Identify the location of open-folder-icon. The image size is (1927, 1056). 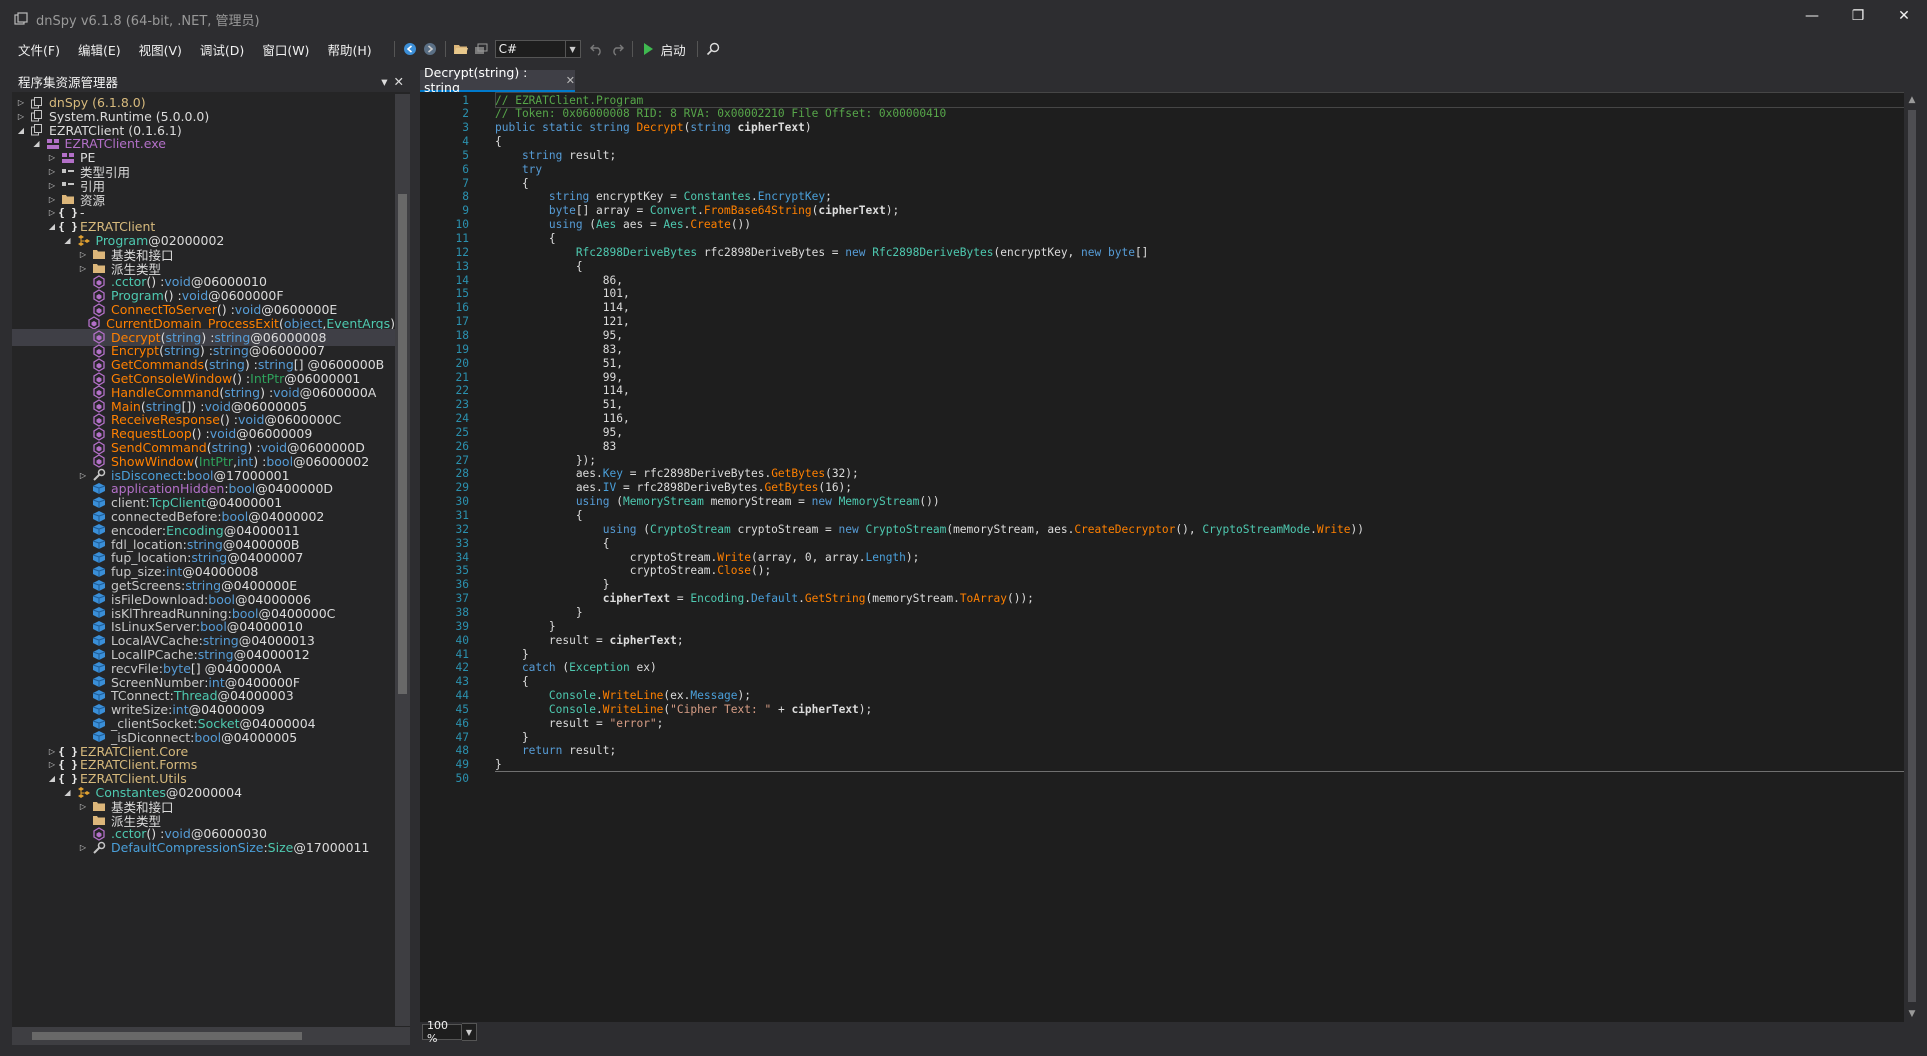
(461, 49).